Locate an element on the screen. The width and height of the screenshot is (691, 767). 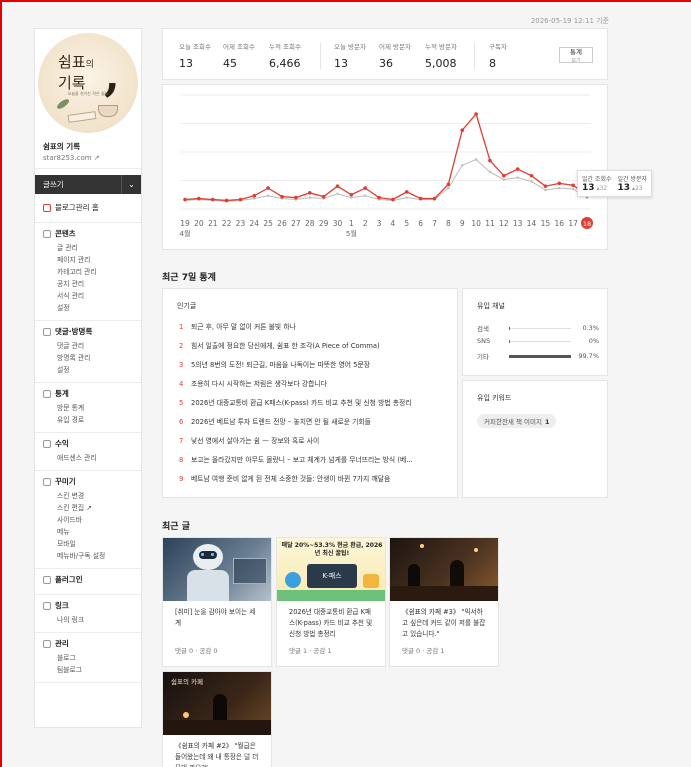
sidebar-item: 카테고리 관리 is located at coordinates (88, 272).